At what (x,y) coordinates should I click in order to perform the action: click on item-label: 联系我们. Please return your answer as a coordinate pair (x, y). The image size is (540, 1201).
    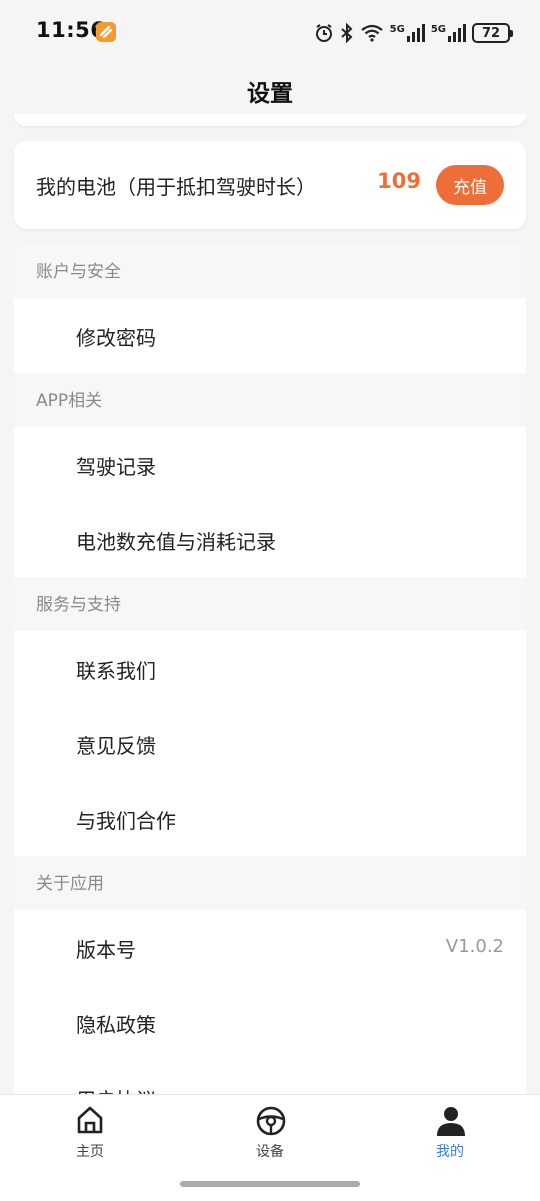
    Looking at the image, I should click on (116, 671).